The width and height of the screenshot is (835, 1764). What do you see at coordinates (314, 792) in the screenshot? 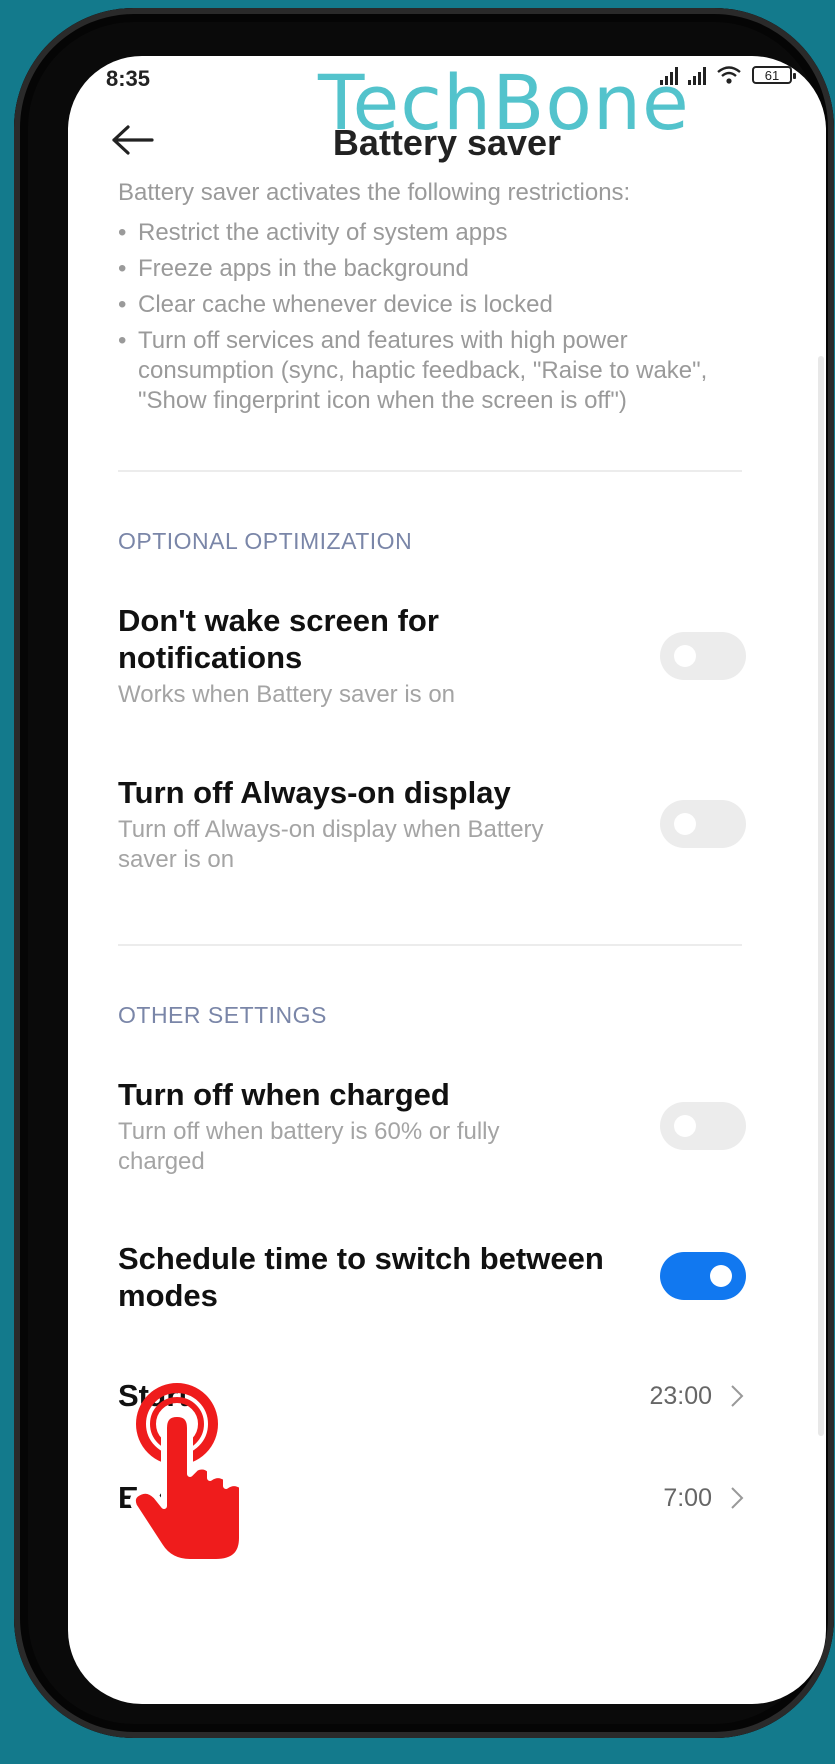
I see `setting-title: Turn off Always-on display` at bounding box center [314, 792].